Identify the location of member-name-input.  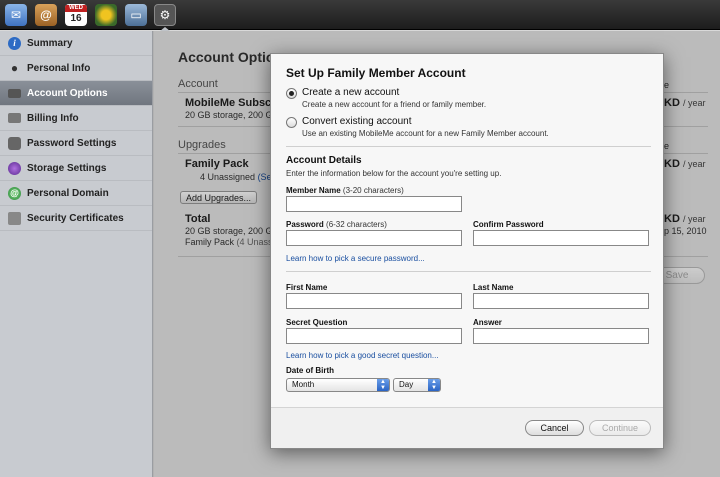
(374, 204).